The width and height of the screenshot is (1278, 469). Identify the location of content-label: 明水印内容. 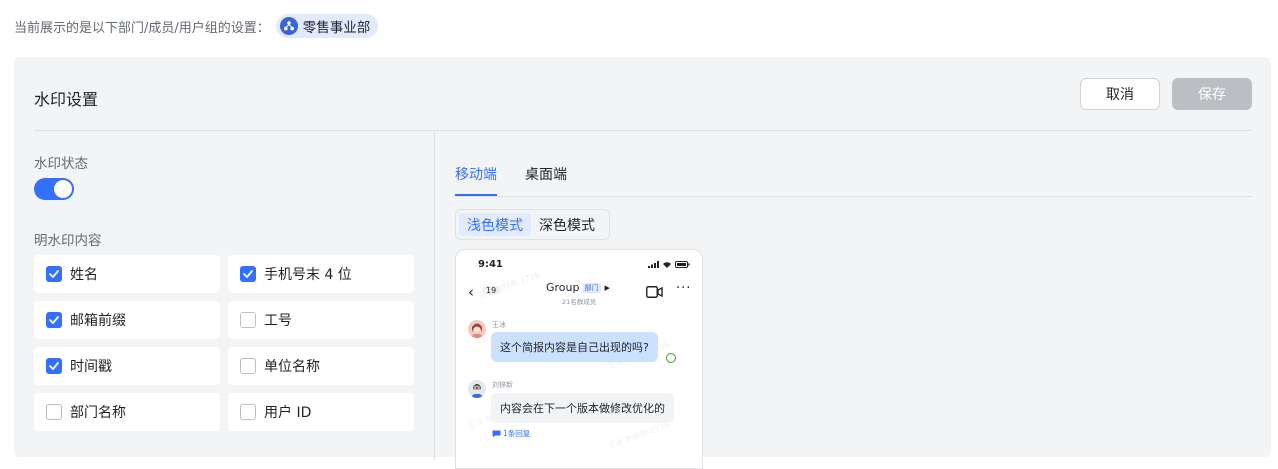
(68, 241).